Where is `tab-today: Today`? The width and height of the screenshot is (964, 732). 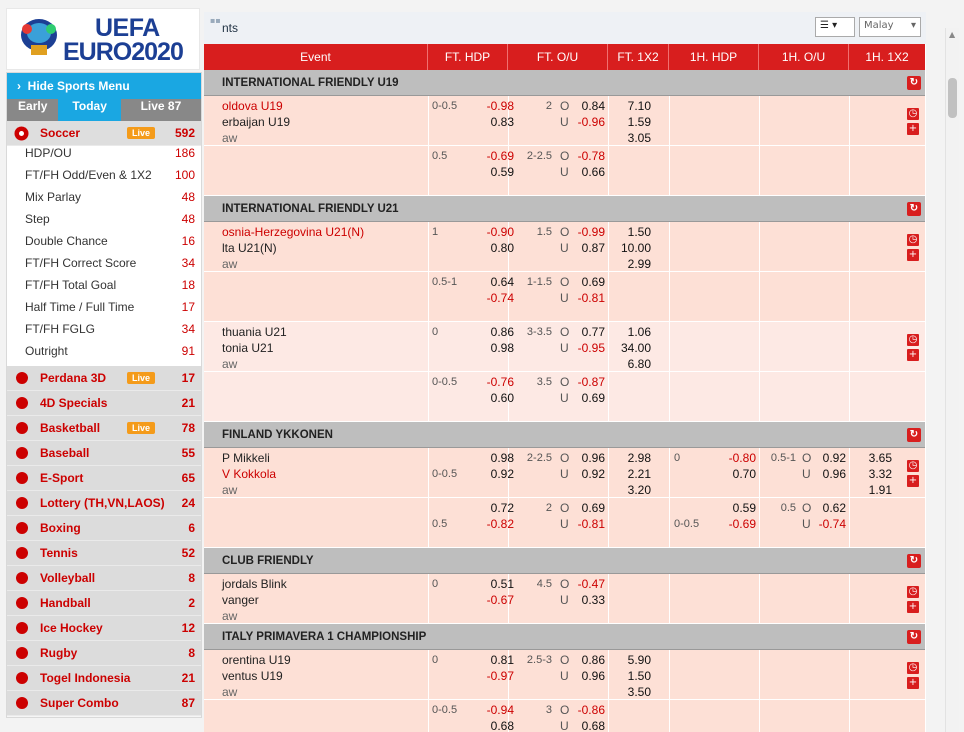
tab-today: Today is located at coordinates (89, 110).